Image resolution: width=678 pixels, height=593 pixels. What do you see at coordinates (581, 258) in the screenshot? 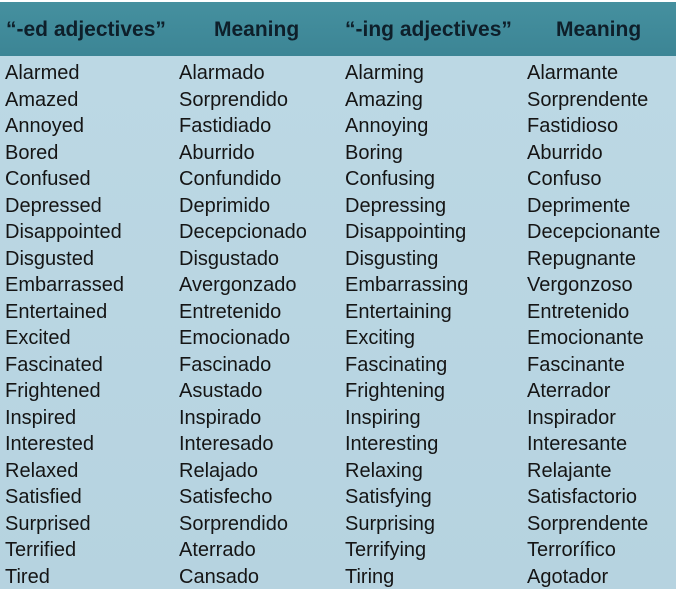
I see `ing-meaning-cell: Repugnante` at bounding box center [581, 258].